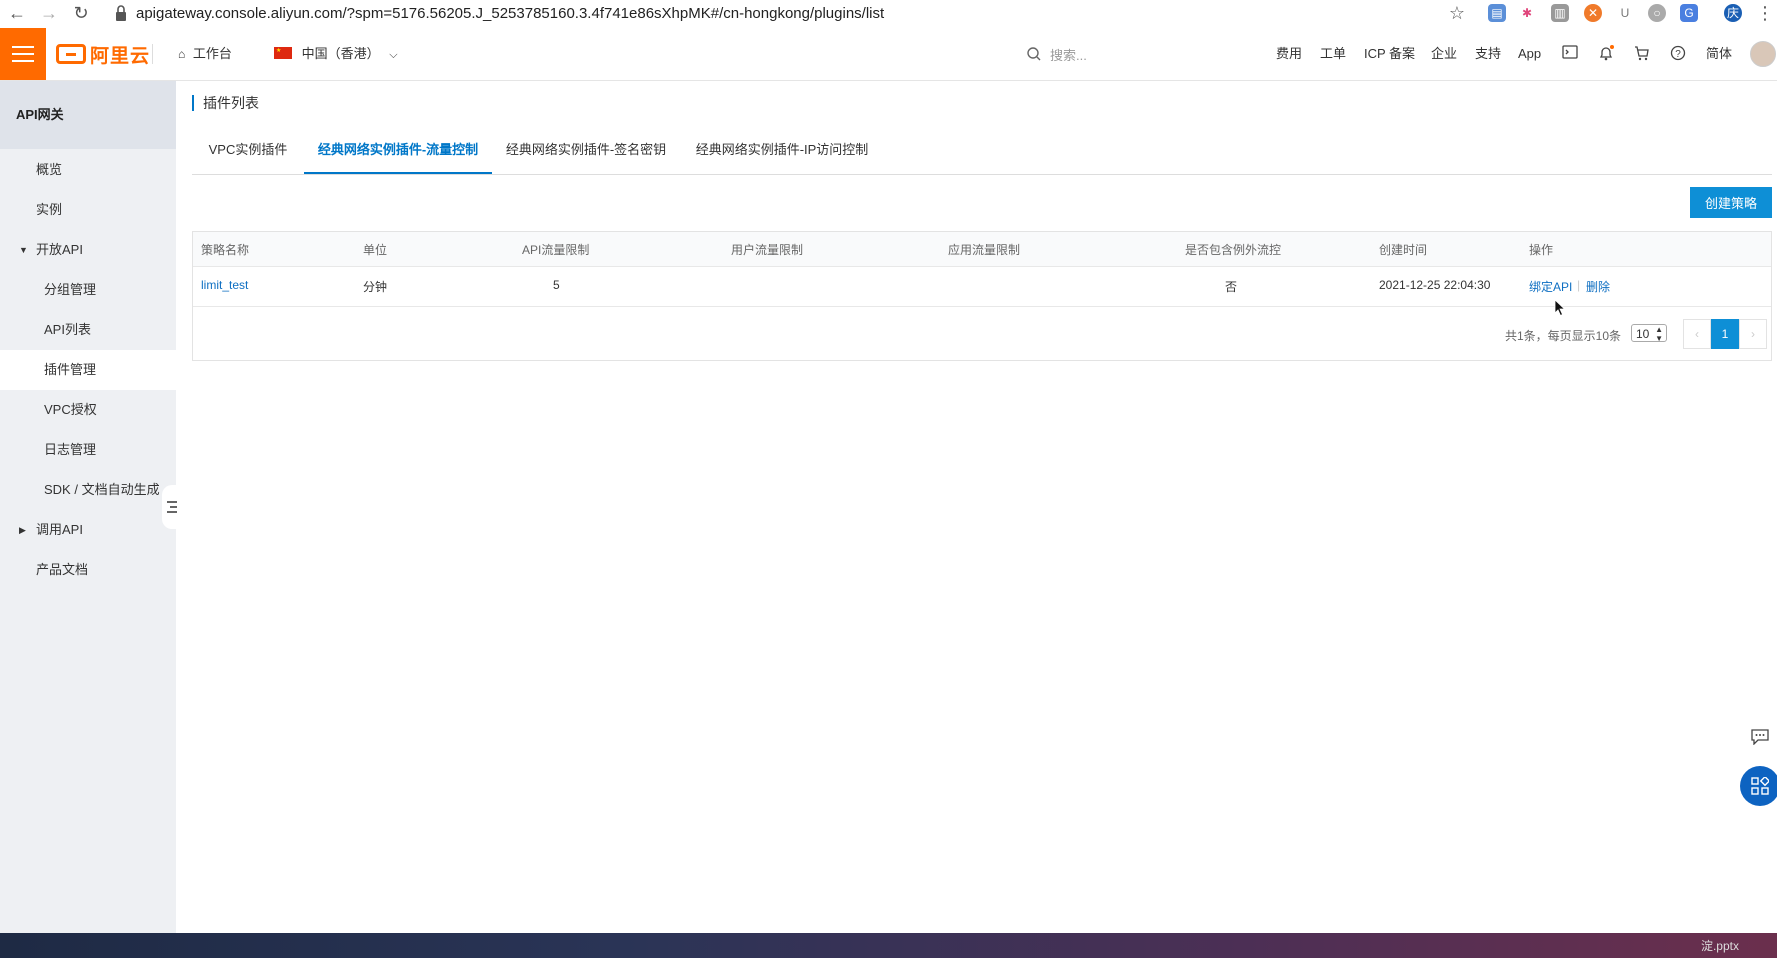 This screenshot has height=958, width=1777. Describe the element at coordinates (1593, 13) in the screenshot. I see `extension-icon: ✕` at that location.